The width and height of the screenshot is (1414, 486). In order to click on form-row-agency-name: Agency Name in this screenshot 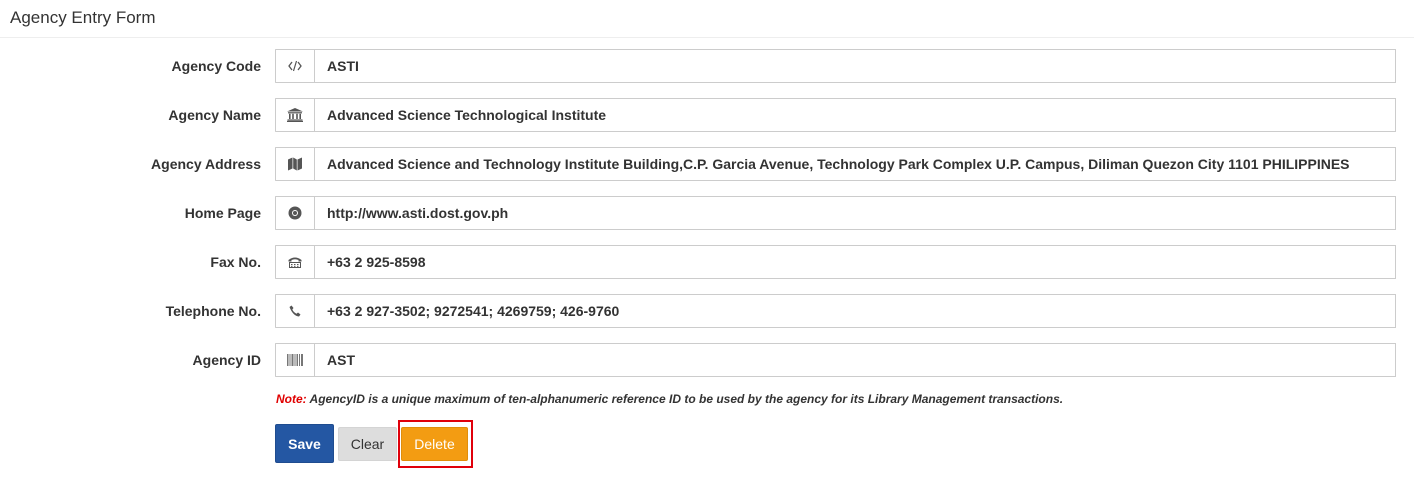, I will do `click(707, 115)`.